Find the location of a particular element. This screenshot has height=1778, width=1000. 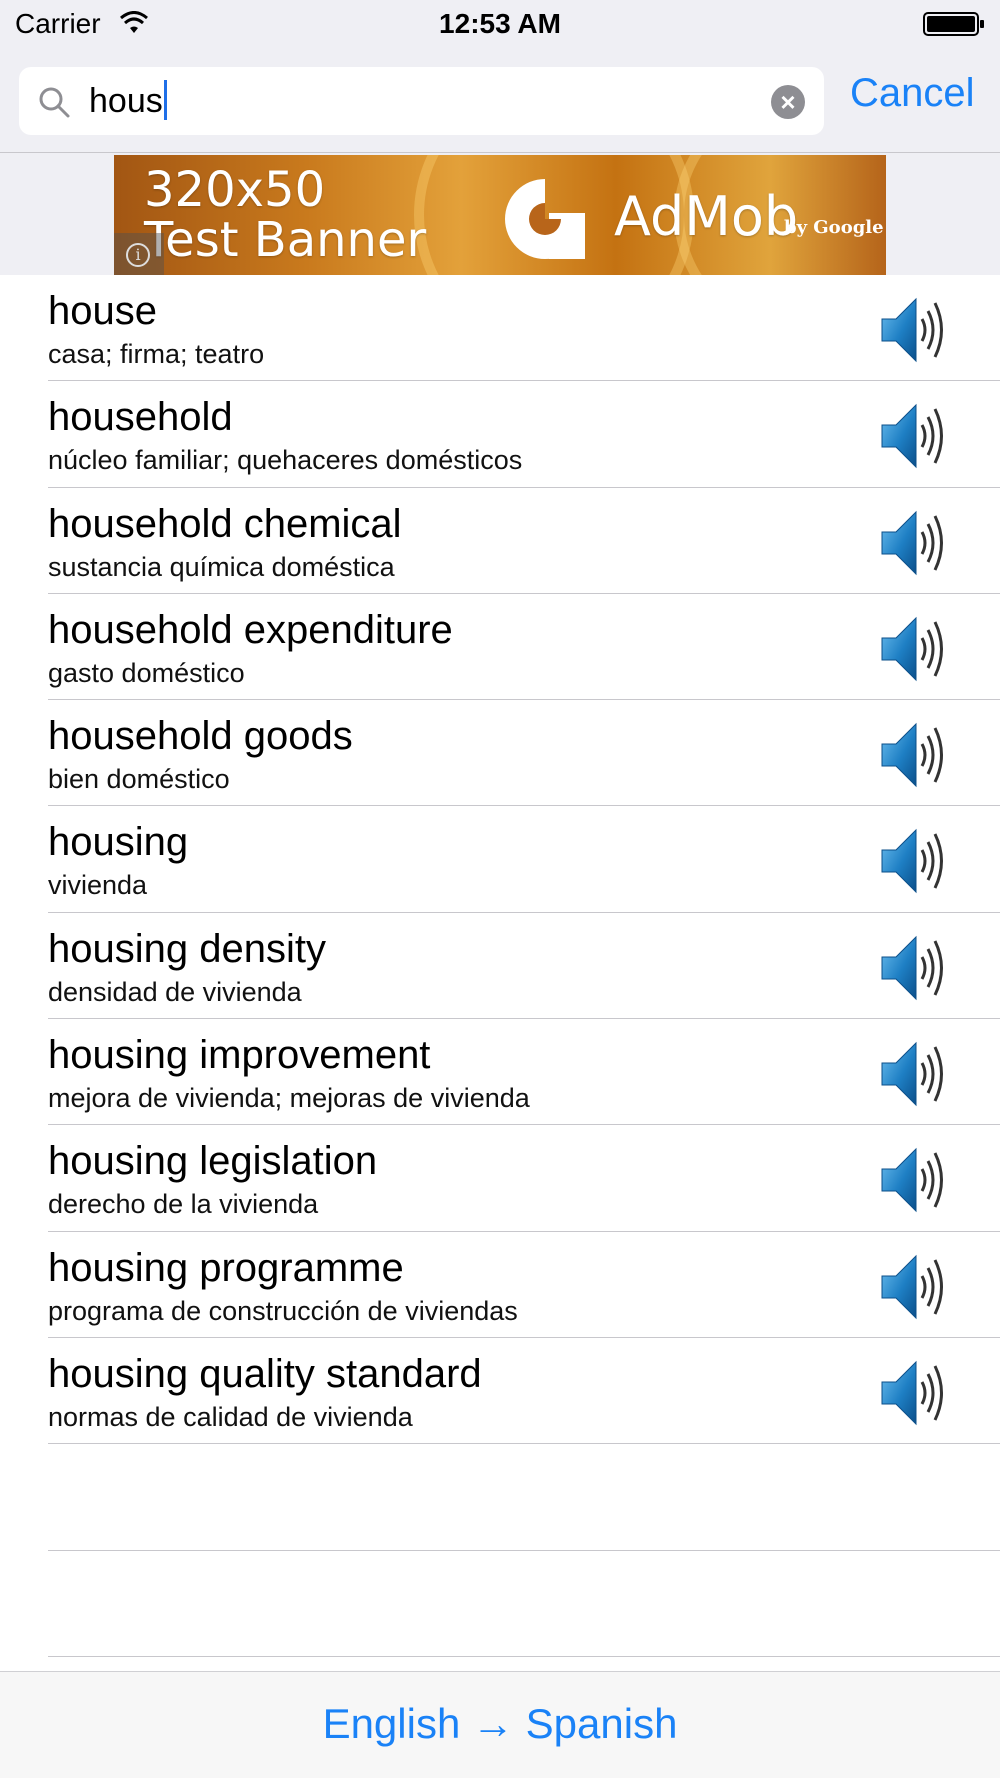

bottom-toolbar: English → Spanish is located at coordinates (500, 1724).